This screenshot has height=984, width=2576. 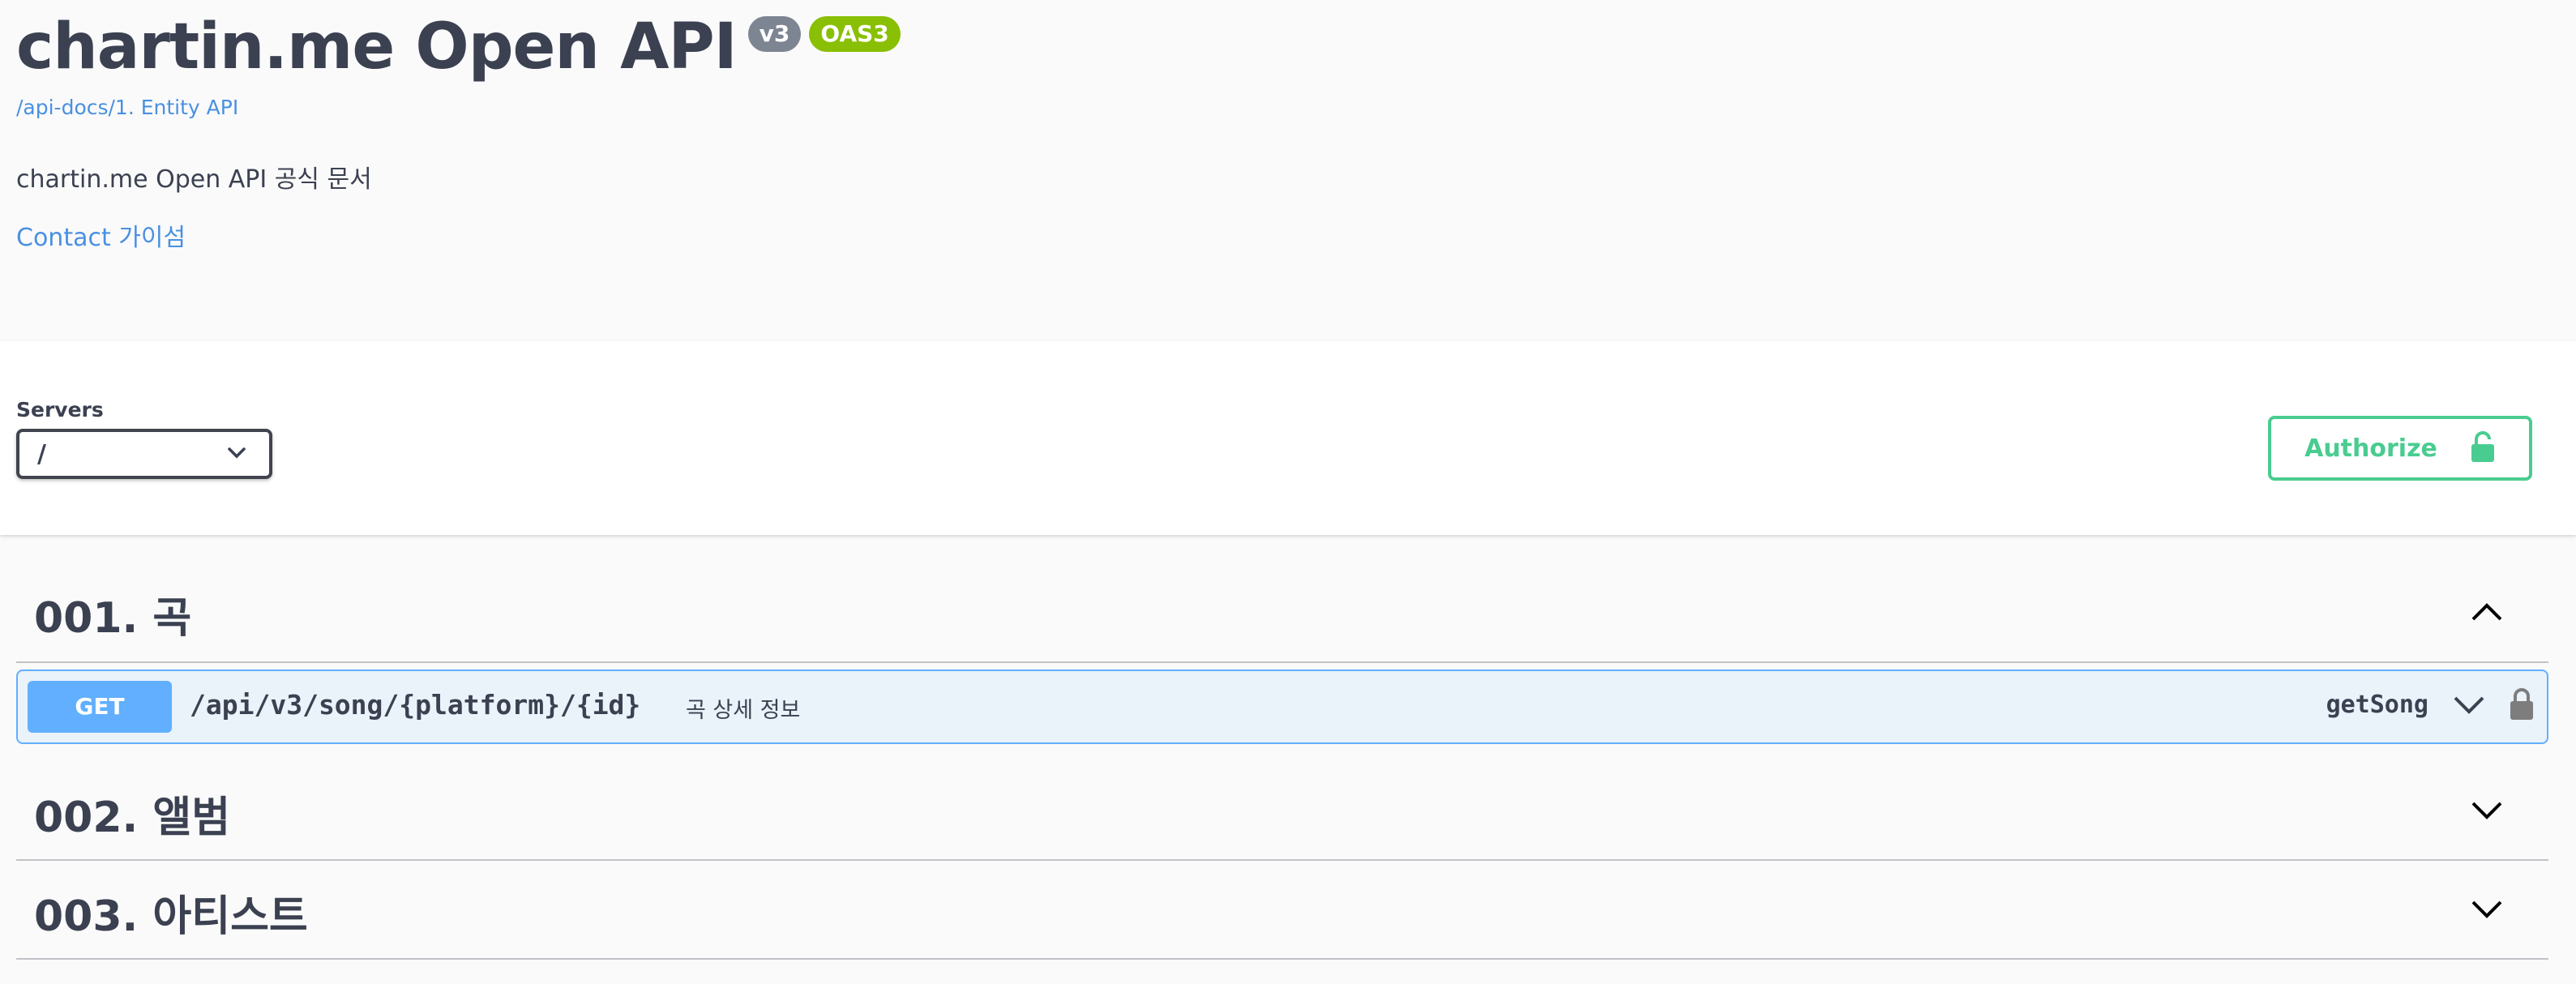 I want to click on version-badge: v3, so click(x=774, y=34).